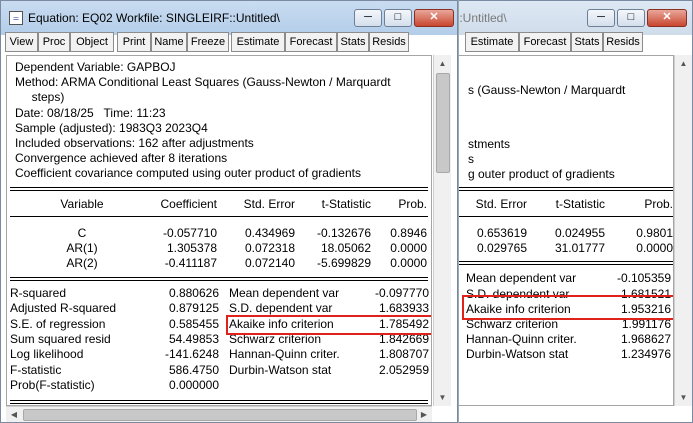  Describe the element at coordinates (82, 248) in the screenshot. I see `coef-variable-name: AR(1)` at that location.